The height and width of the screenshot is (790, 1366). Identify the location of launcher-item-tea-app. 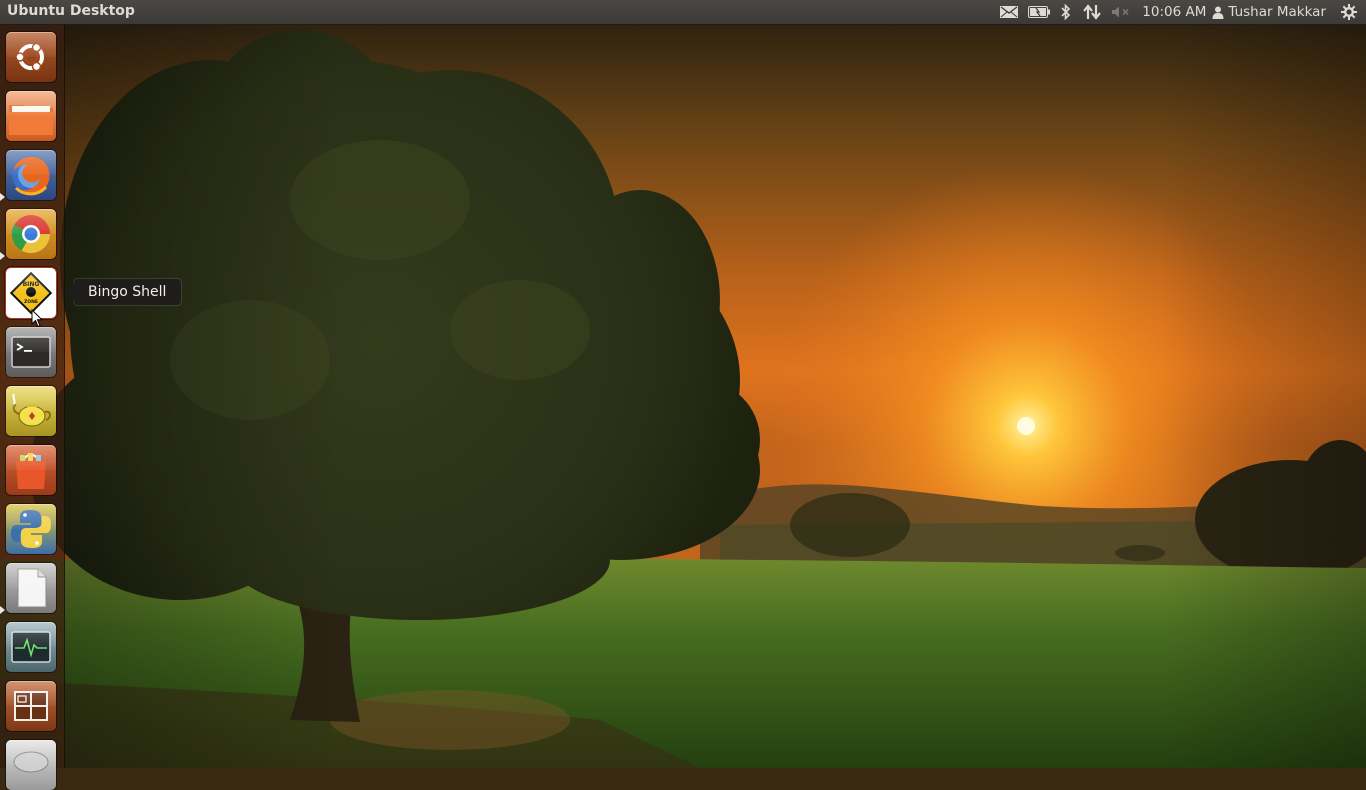
(31, 411).